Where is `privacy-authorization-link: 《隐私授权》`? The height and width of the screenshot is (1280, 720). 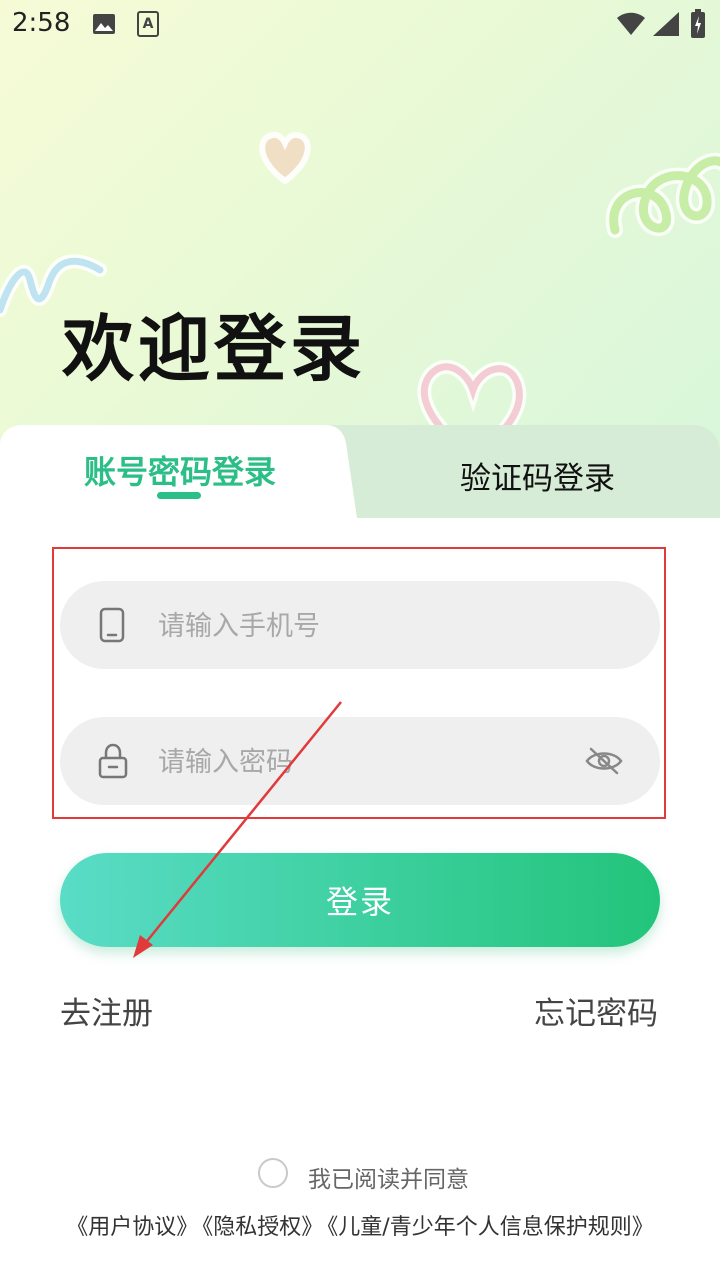 privacy-authorization-link: 《隐私授权》 is located at coordinates (262, 1227).